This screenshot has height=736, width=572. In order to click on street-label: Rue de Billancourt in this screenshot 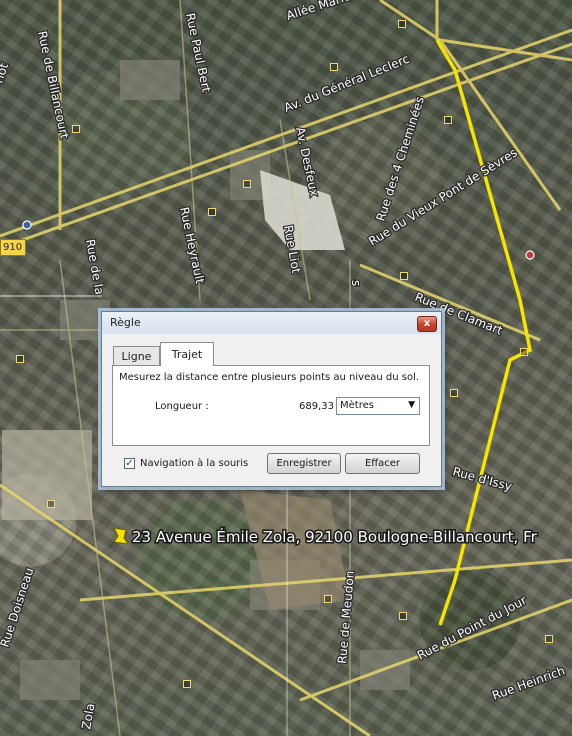, I will do `click(53, 85)`.